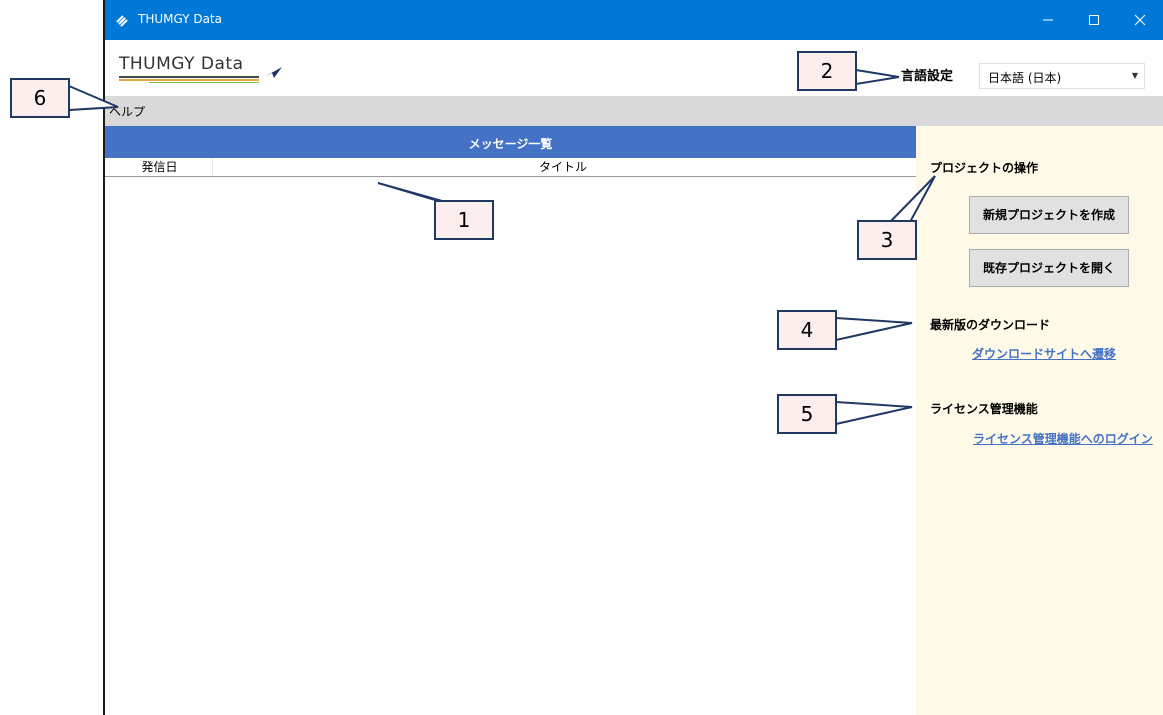  Describe the element at coordinates (634, 68) in the screenshot. I see `app-header: THUMGY Data 言語設定 日本語 (日本) ▼` at that location.